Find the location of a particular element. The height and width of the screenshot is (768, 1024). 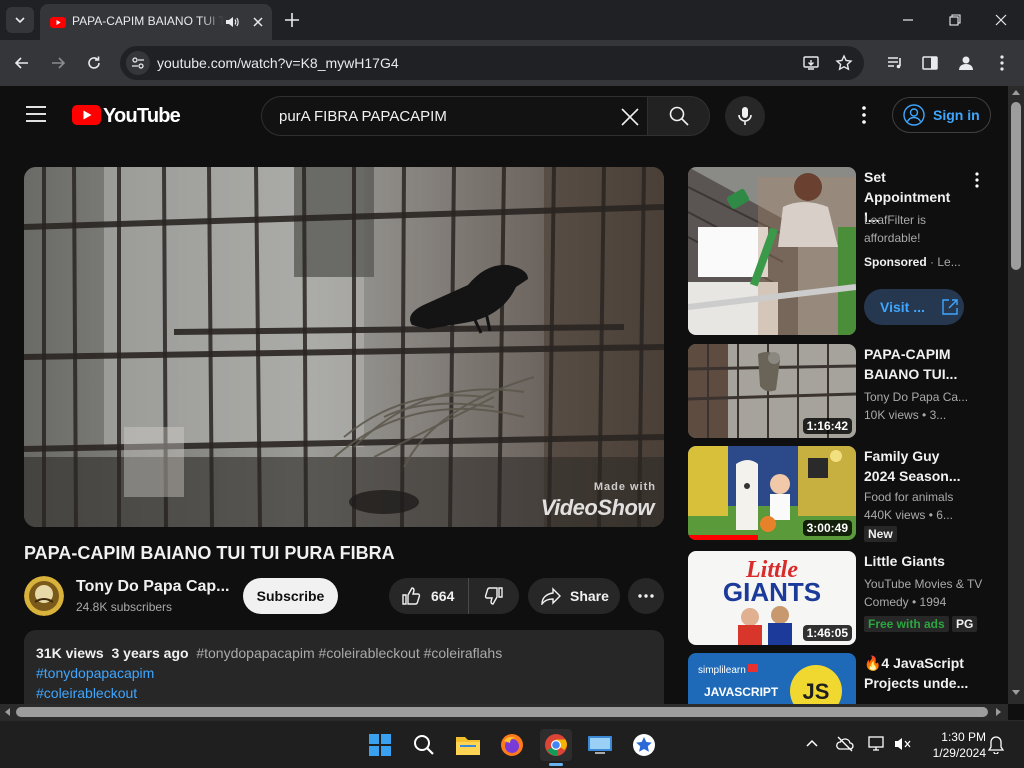

sign-in-button: Sign in is located at coordinates (941, 115).